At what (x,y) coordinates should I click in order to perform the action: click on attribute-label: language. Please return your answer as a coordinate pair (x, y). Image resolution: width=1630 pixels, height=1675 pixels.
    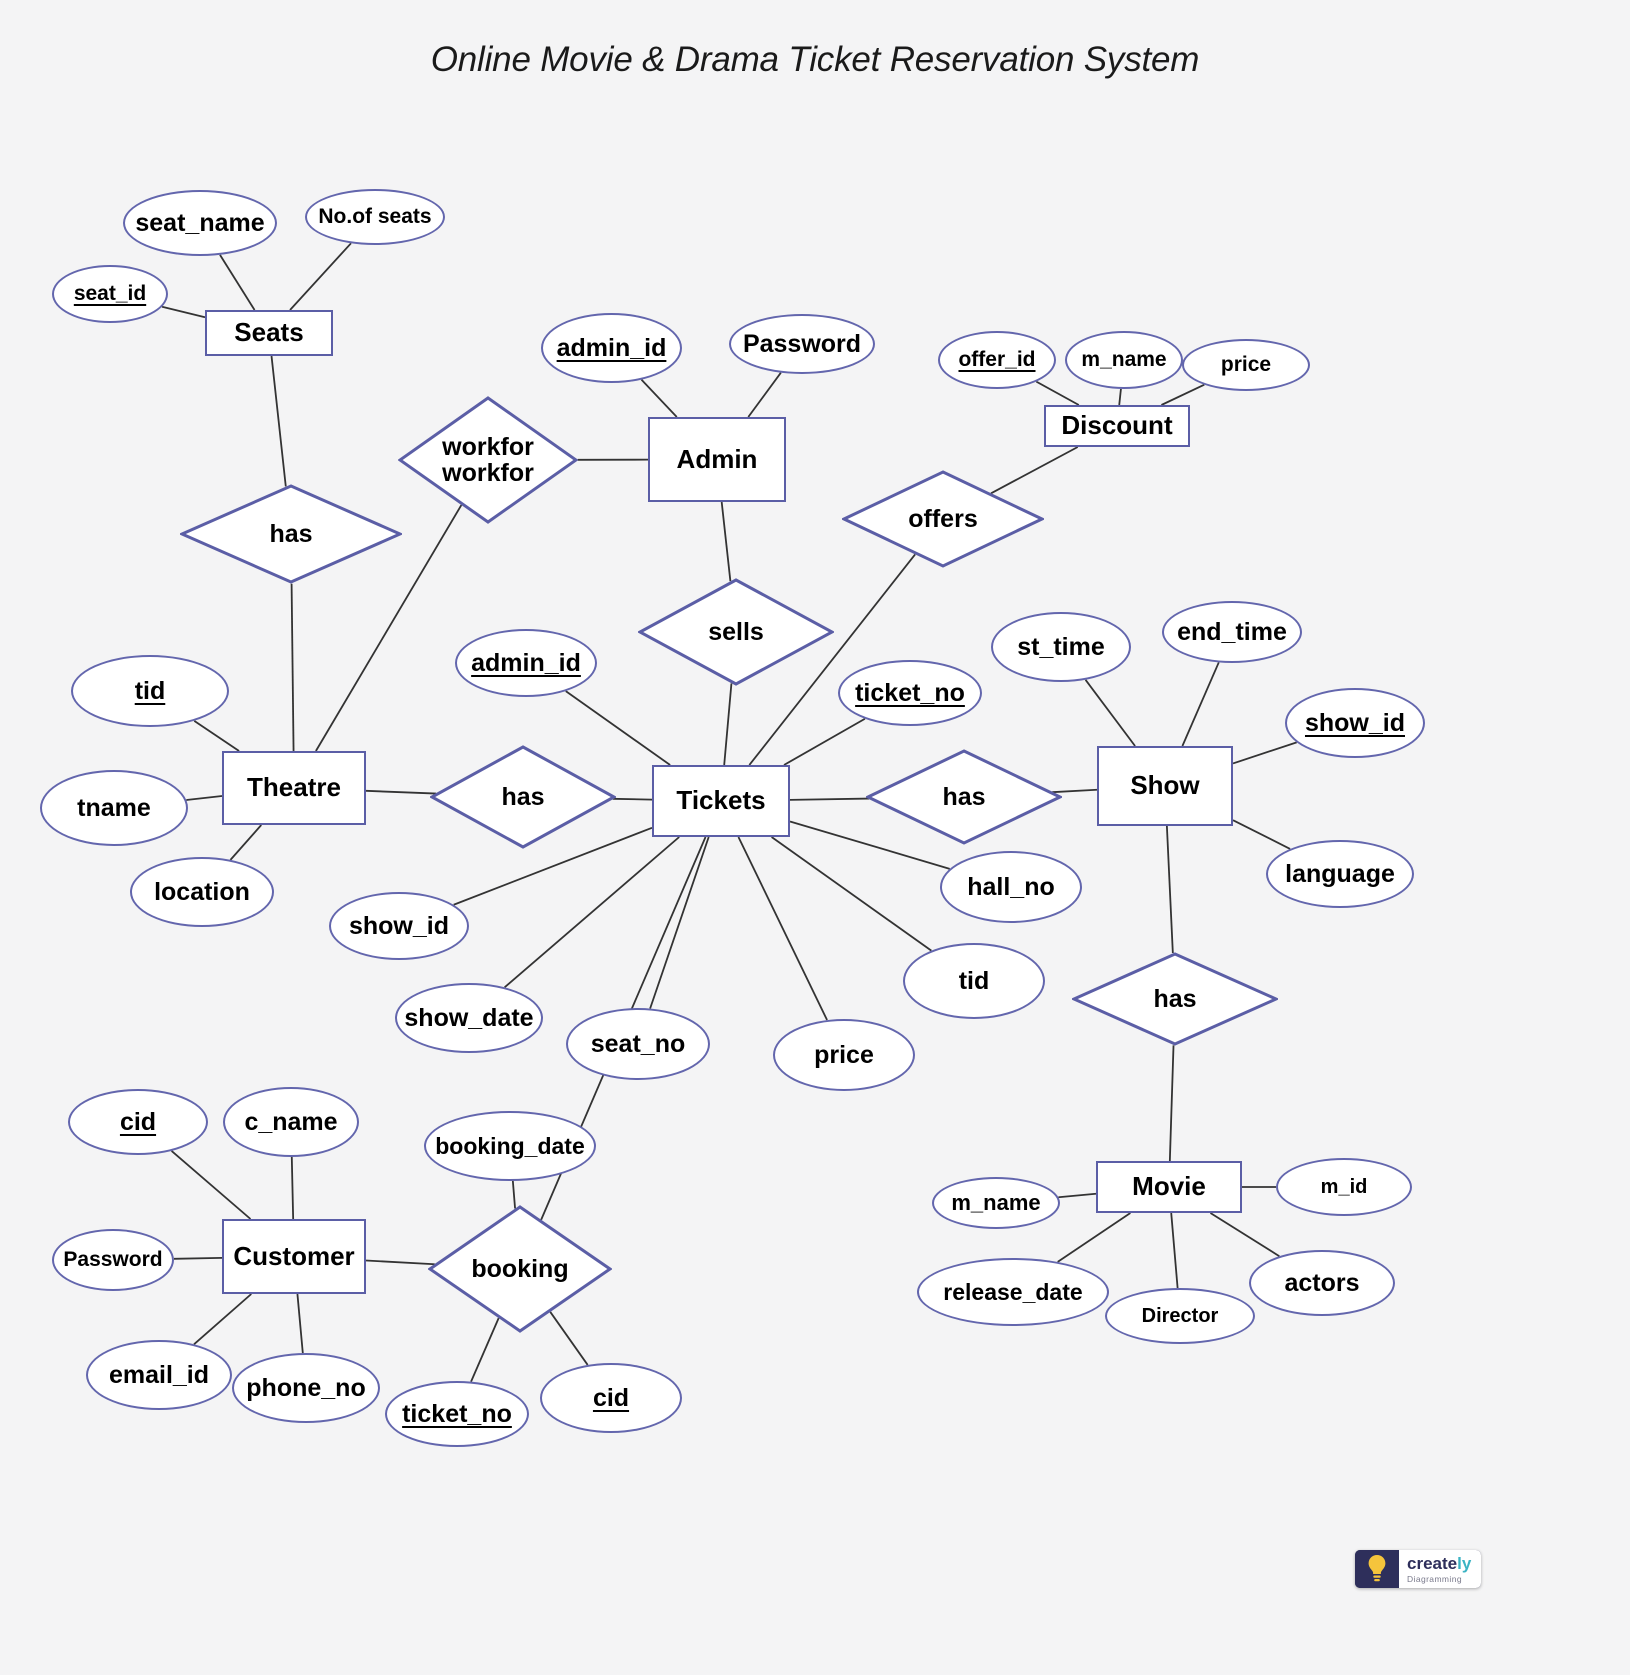
    Looking at the image, I should click on (1340, 873).